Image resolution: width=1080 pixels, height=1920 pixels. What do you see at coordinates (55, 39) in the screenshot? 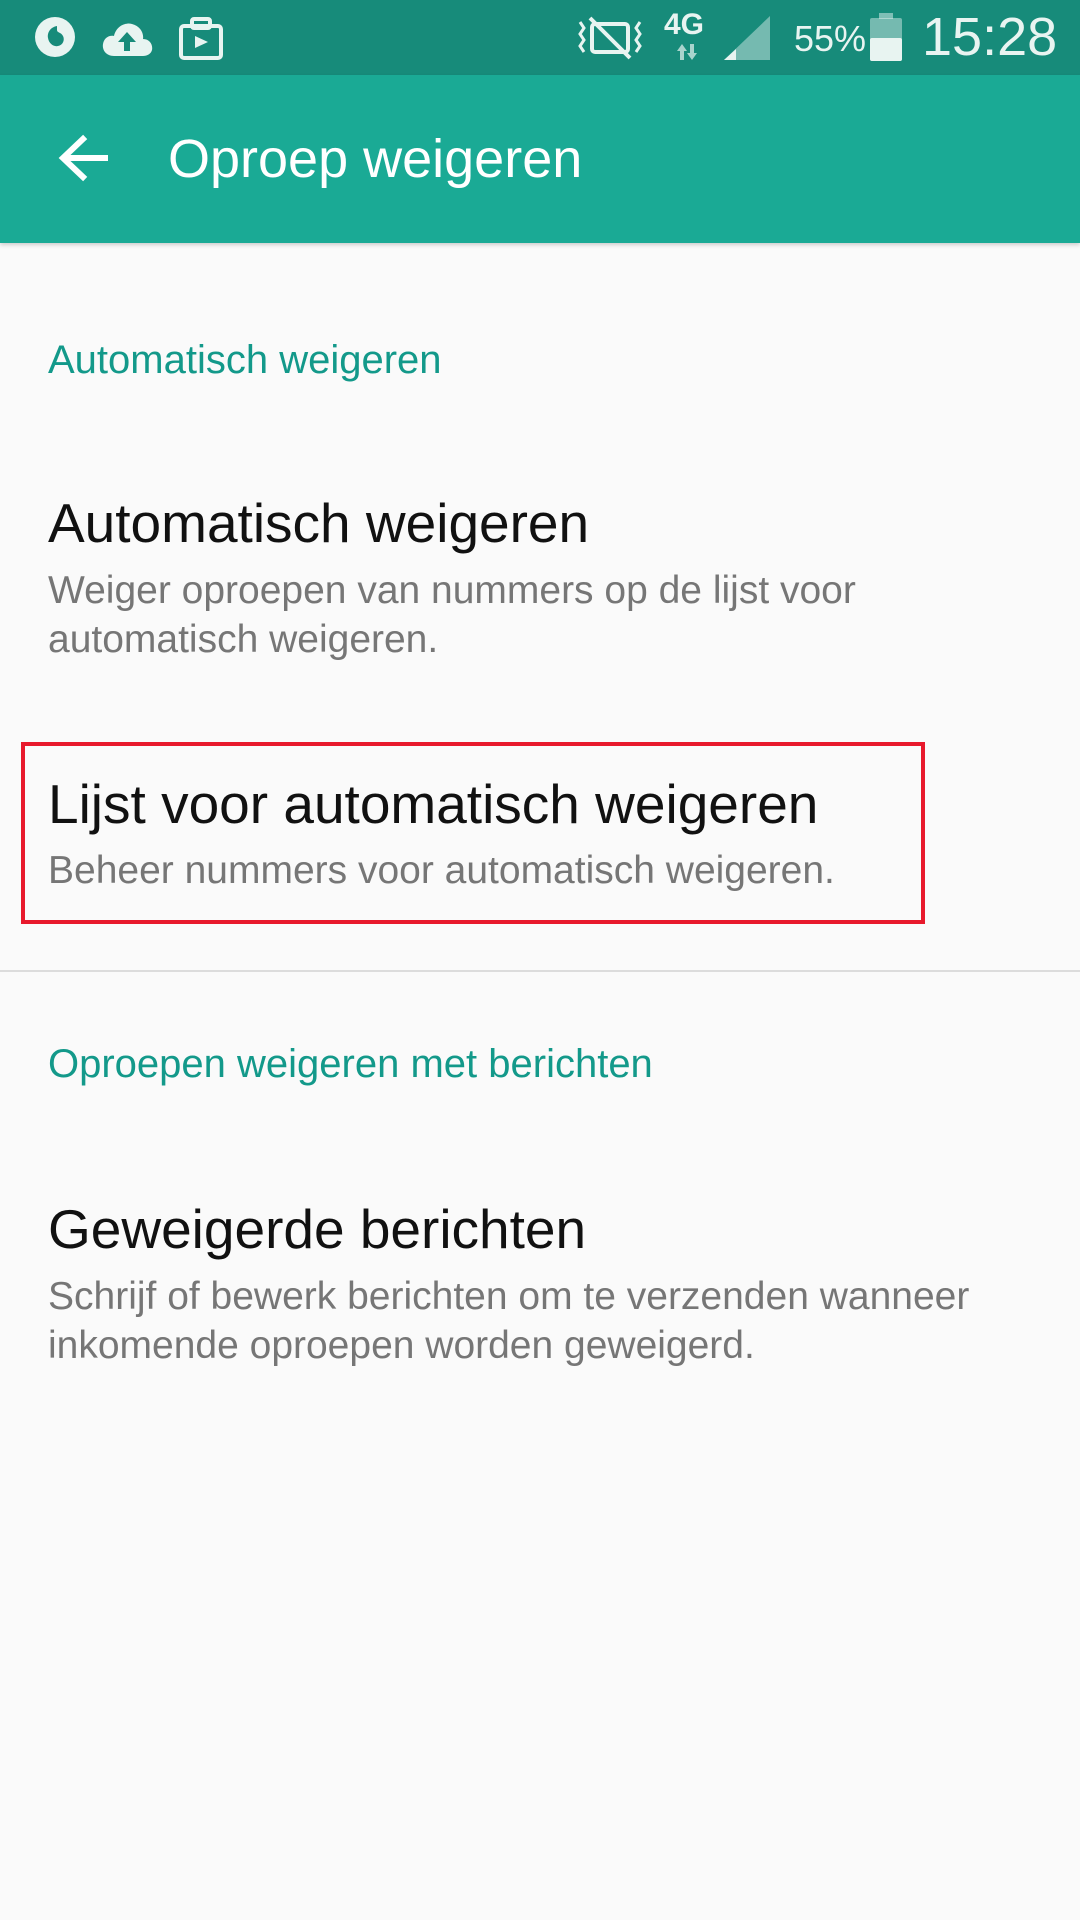
I see `vodafone-icon` at bounding box center [55, 39].